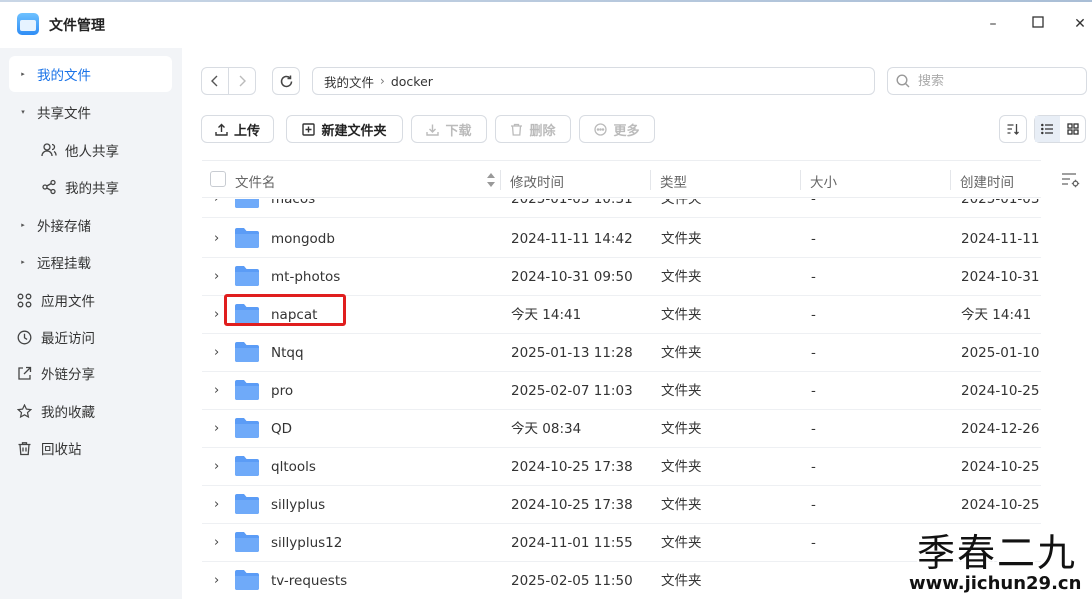  What do you see at coordinates (813, 505) in the screenshot?
I see `file-size: -` at bounding box center [813, 505].